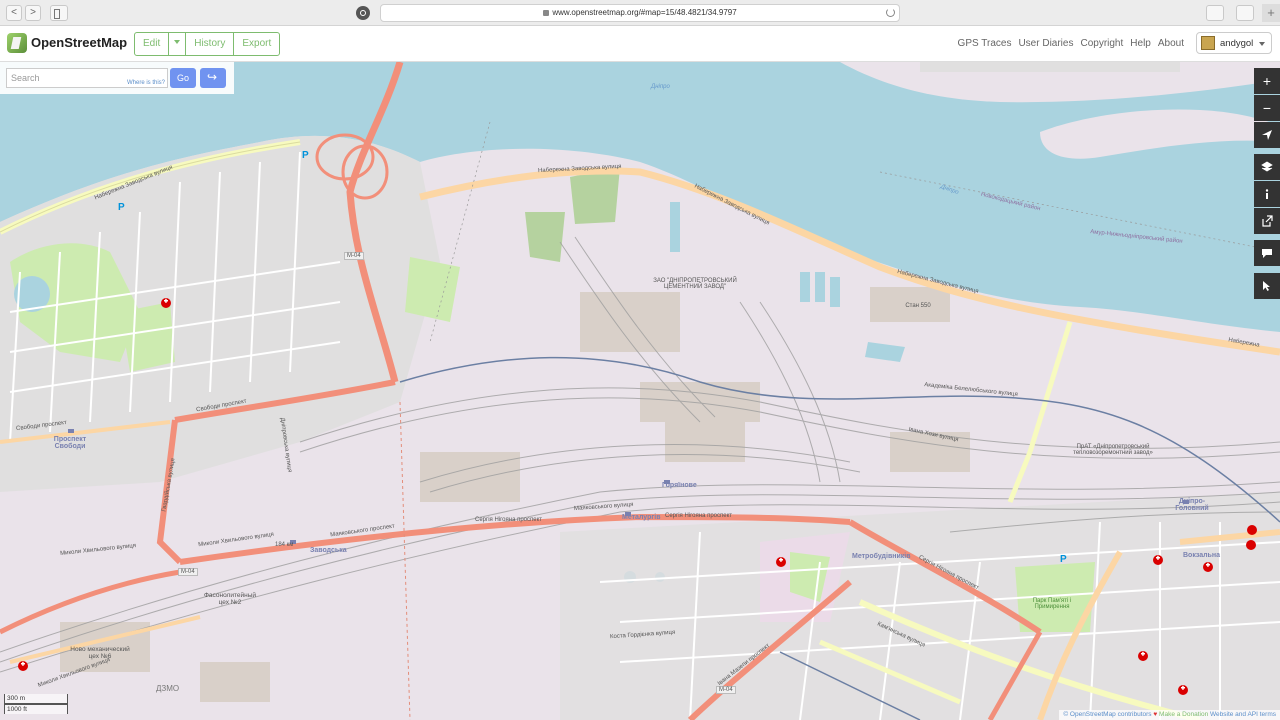  Describe the element at coordinates (1267, 108) in the screenshot. I see `zoom-out-button: −` at that location.